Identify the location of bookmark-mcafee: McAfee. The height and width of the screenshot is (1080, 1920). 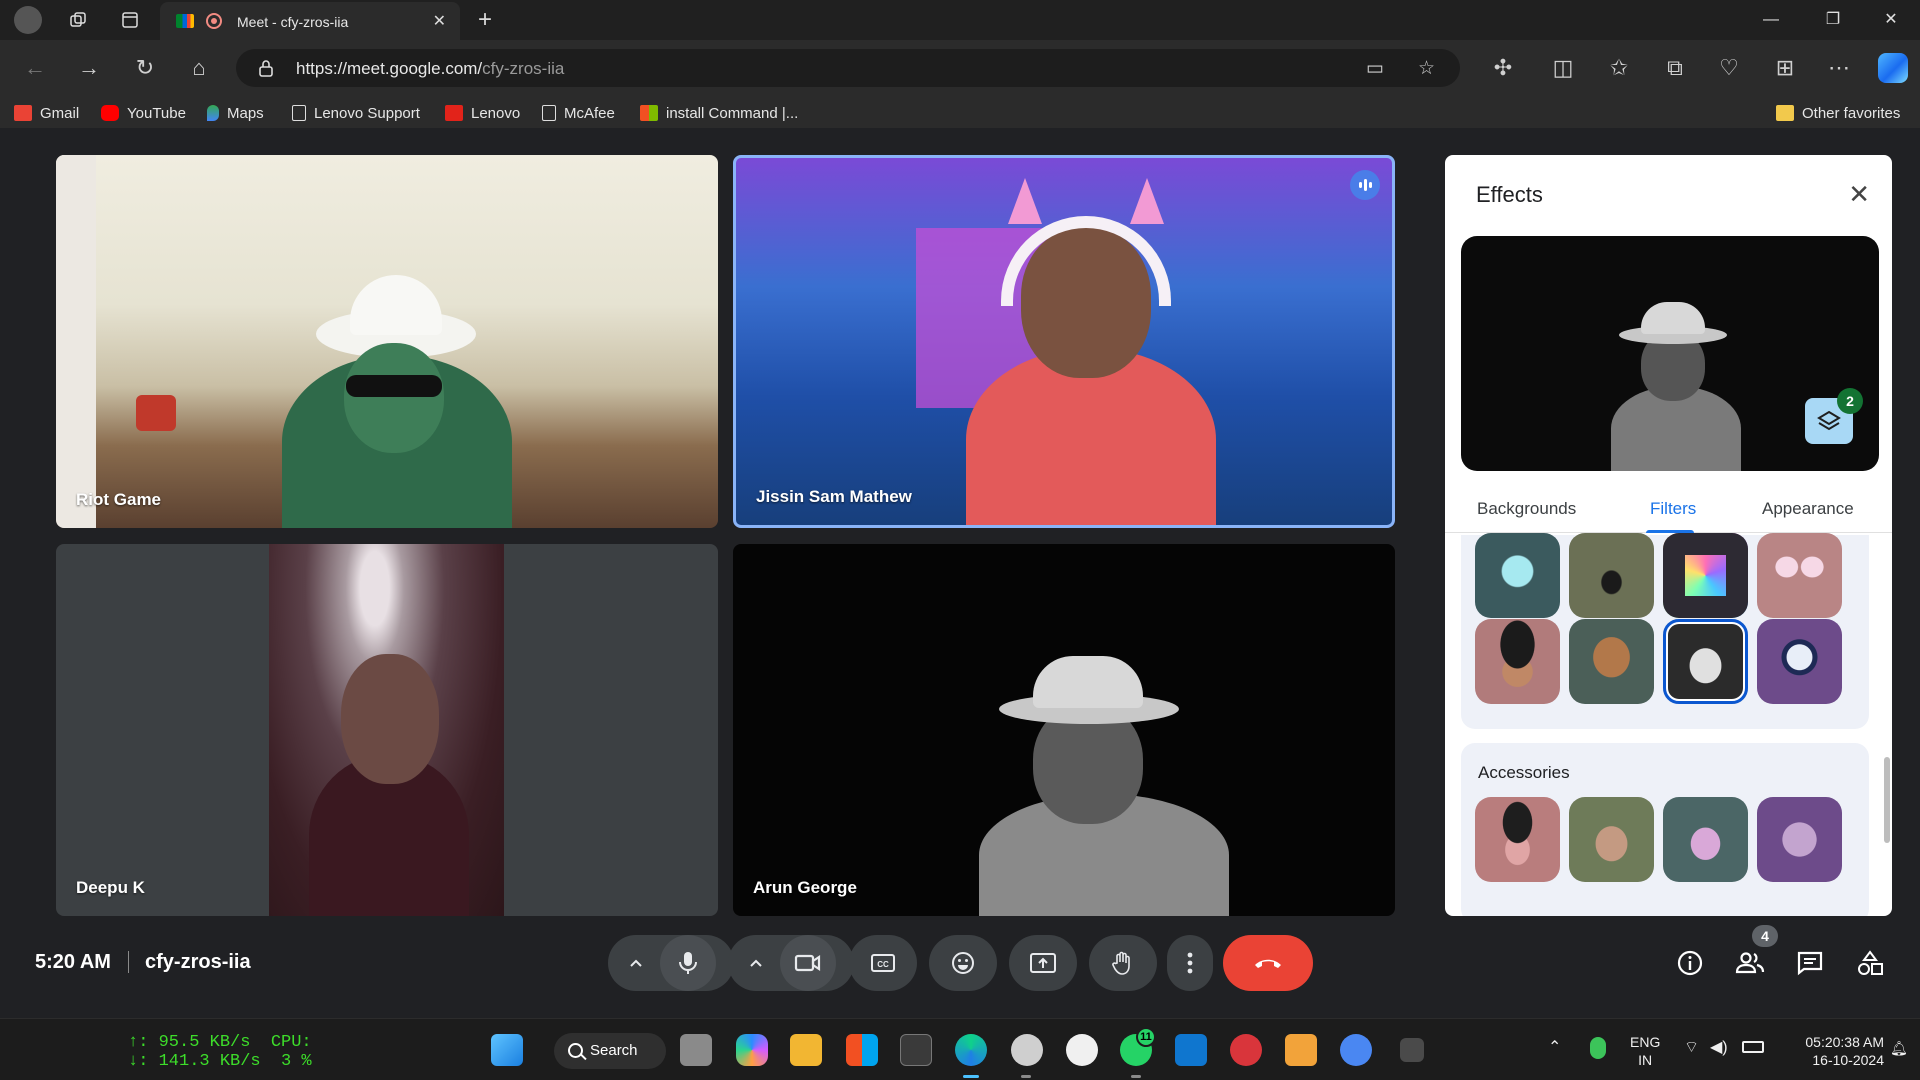
(578, 113).